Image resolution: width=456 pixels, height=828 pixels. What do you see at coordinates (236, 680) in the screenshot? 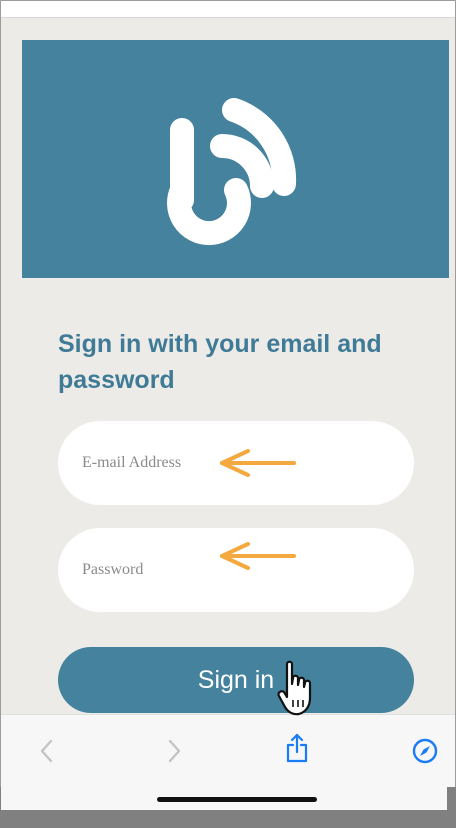
I see `sign-in-button: Sign in` at bounding box center [236, 680].